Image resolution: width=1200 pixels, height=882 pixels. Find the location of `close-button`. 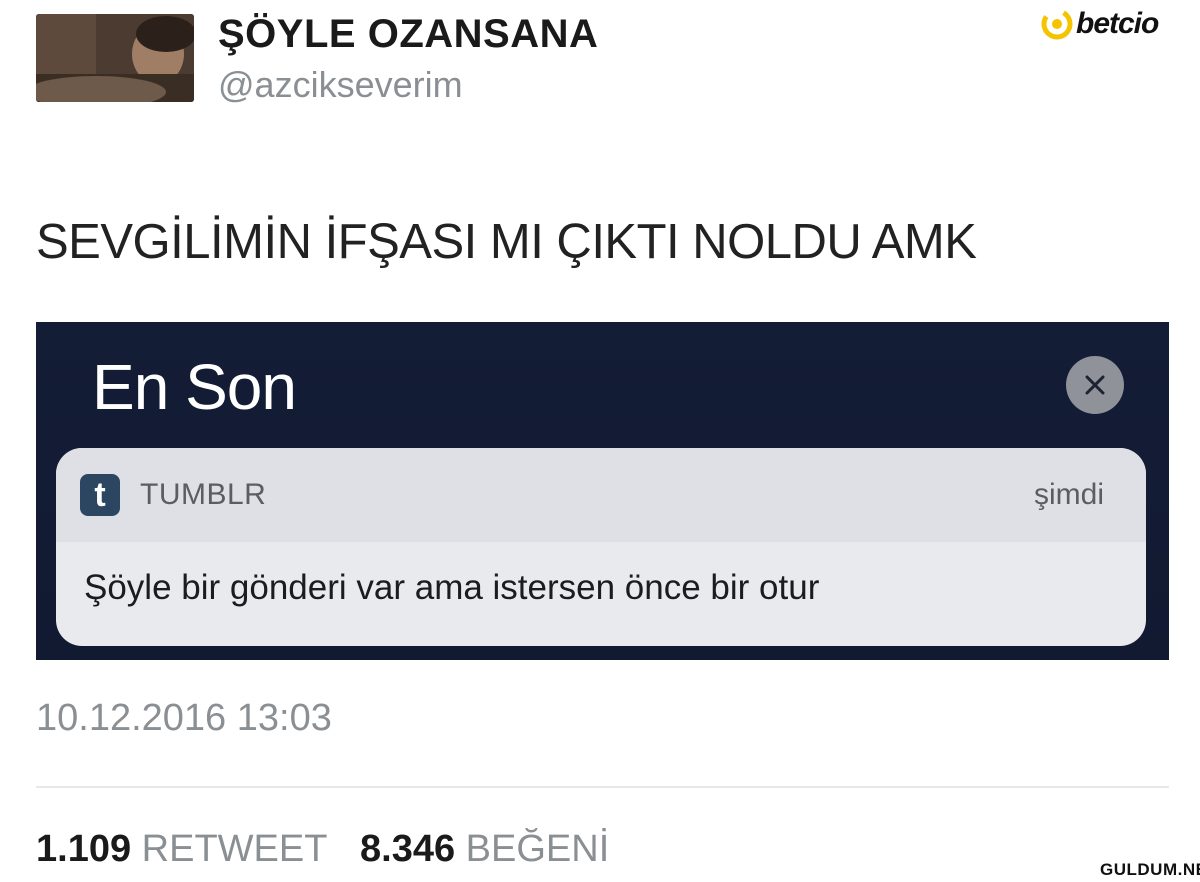

close-button is located at coordinates (1095, 385).